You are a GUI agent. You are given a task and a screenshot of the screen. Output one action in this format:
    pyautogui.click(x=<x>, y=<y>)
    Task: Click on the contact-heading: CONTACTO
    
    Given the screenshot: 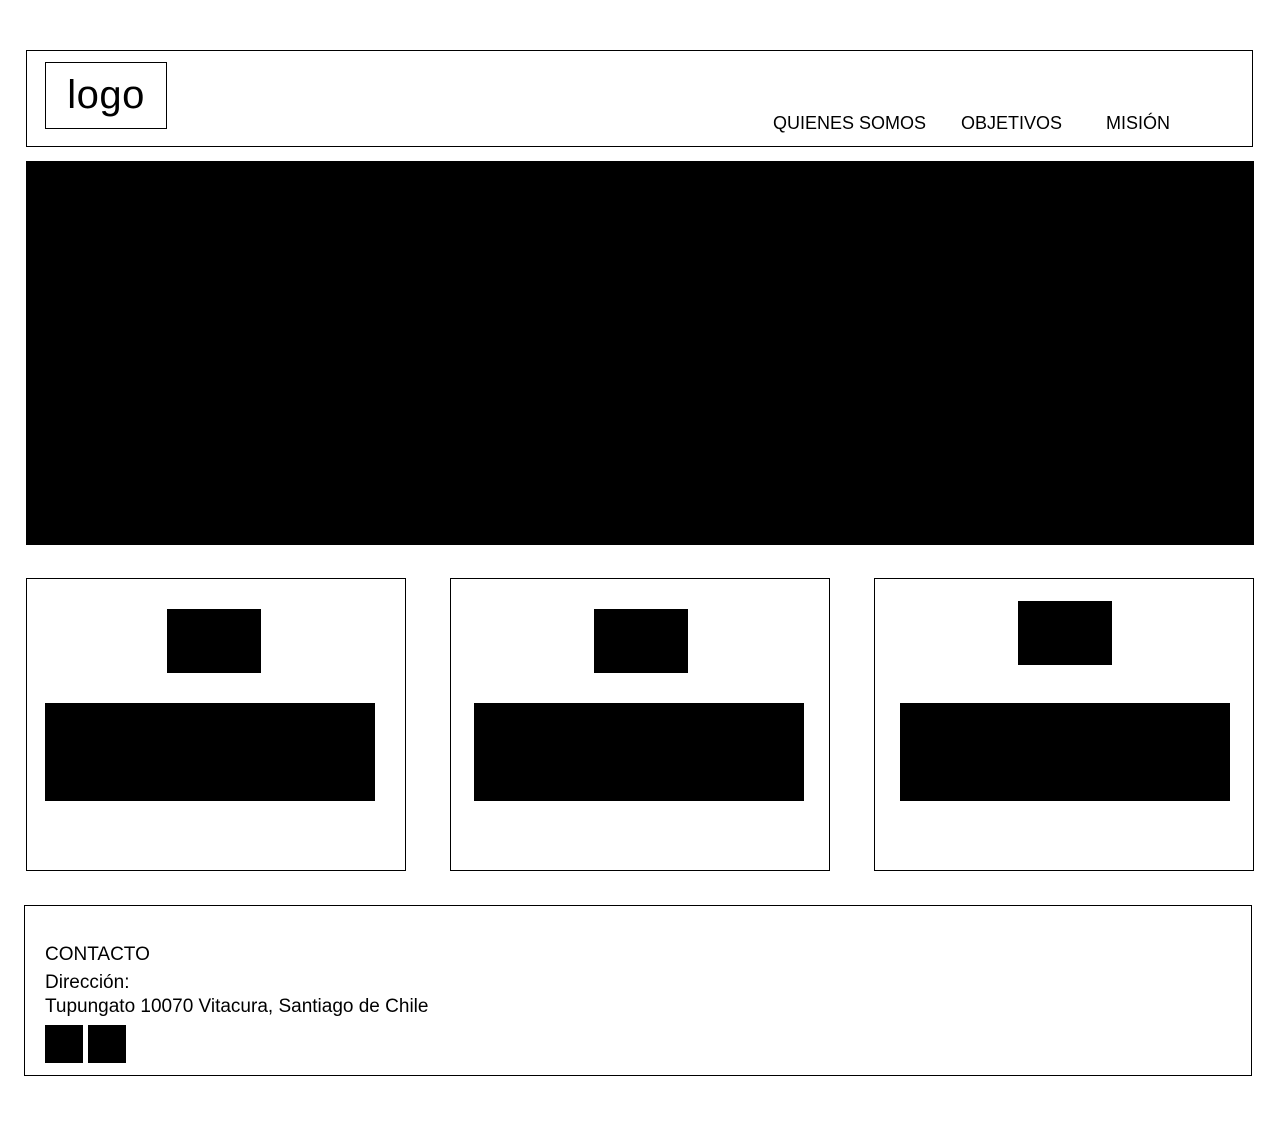 What is the action you would take?
    pyautogui.click(x=97, y=954)
    